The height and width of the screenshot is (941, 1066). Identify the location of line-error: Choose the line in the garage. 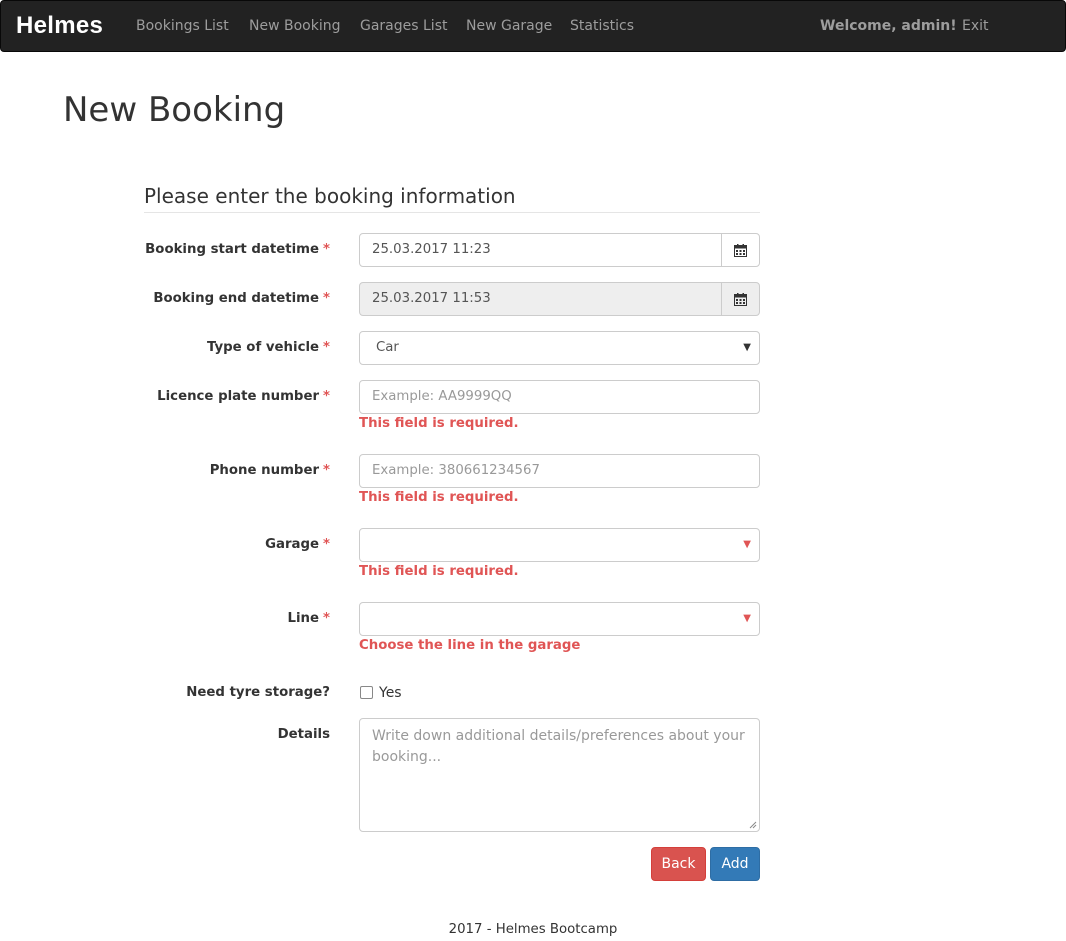
(470, 645).